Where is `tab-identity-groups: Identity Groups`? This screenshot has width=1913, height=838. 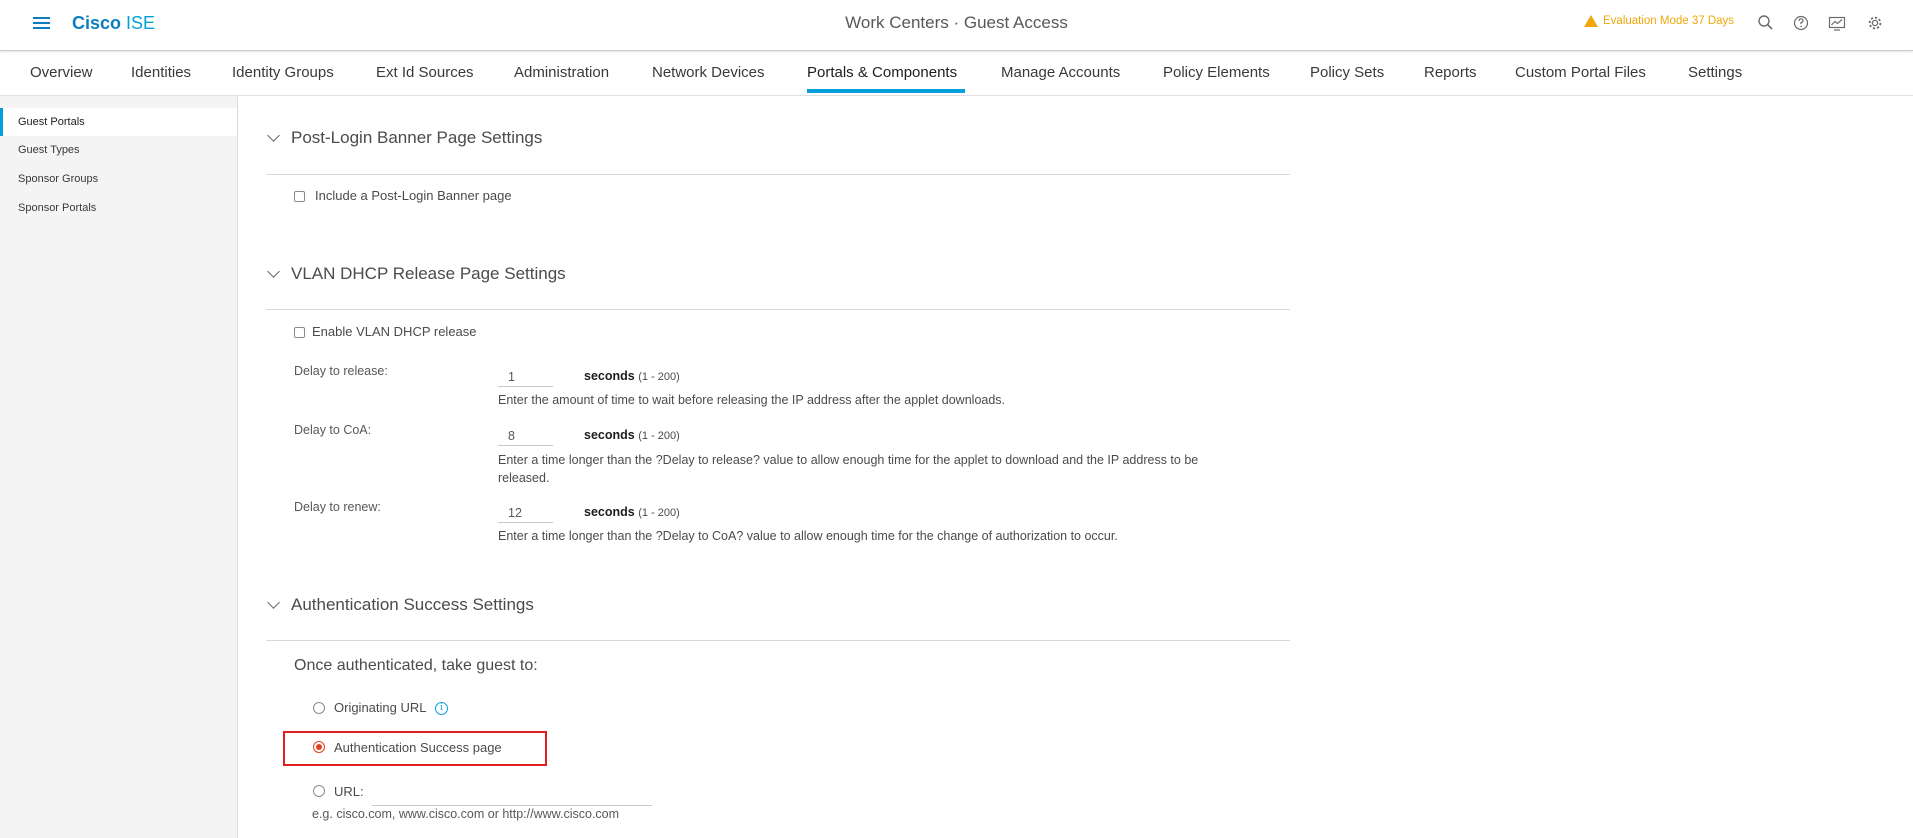 tab-identity-groups: Identity Groups is located at coordinates (283, 72).